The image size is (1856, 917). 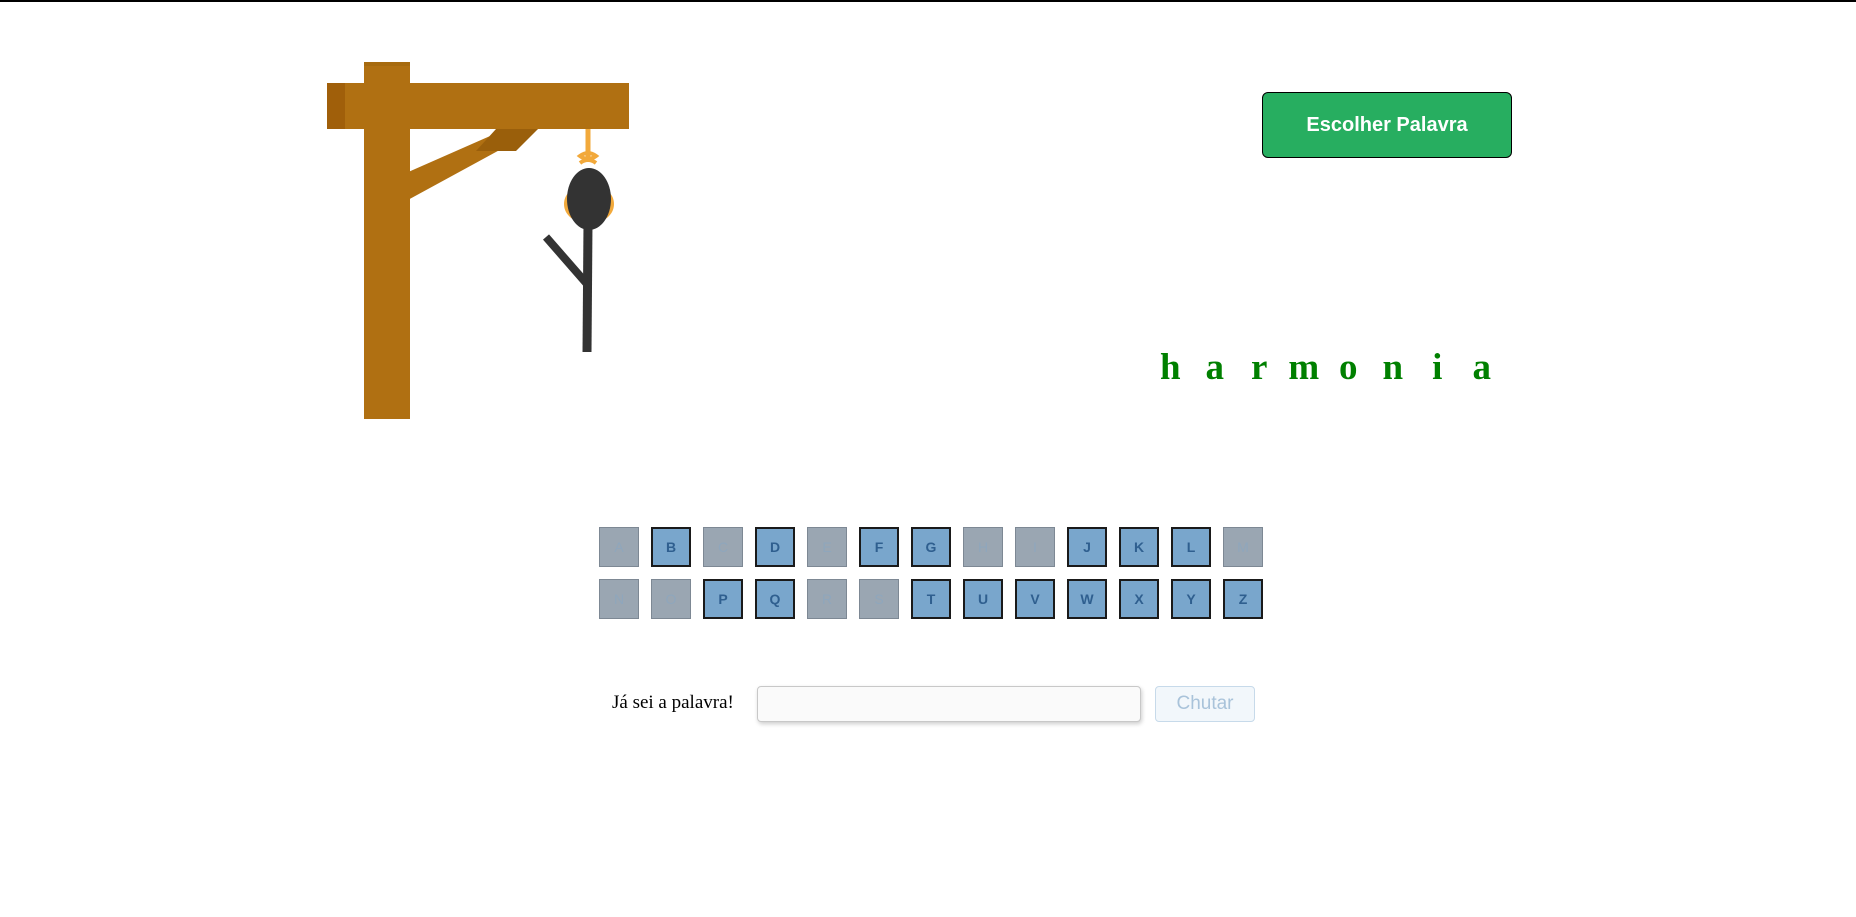 I want to click on key-d: D, so click(x=775, y=547).